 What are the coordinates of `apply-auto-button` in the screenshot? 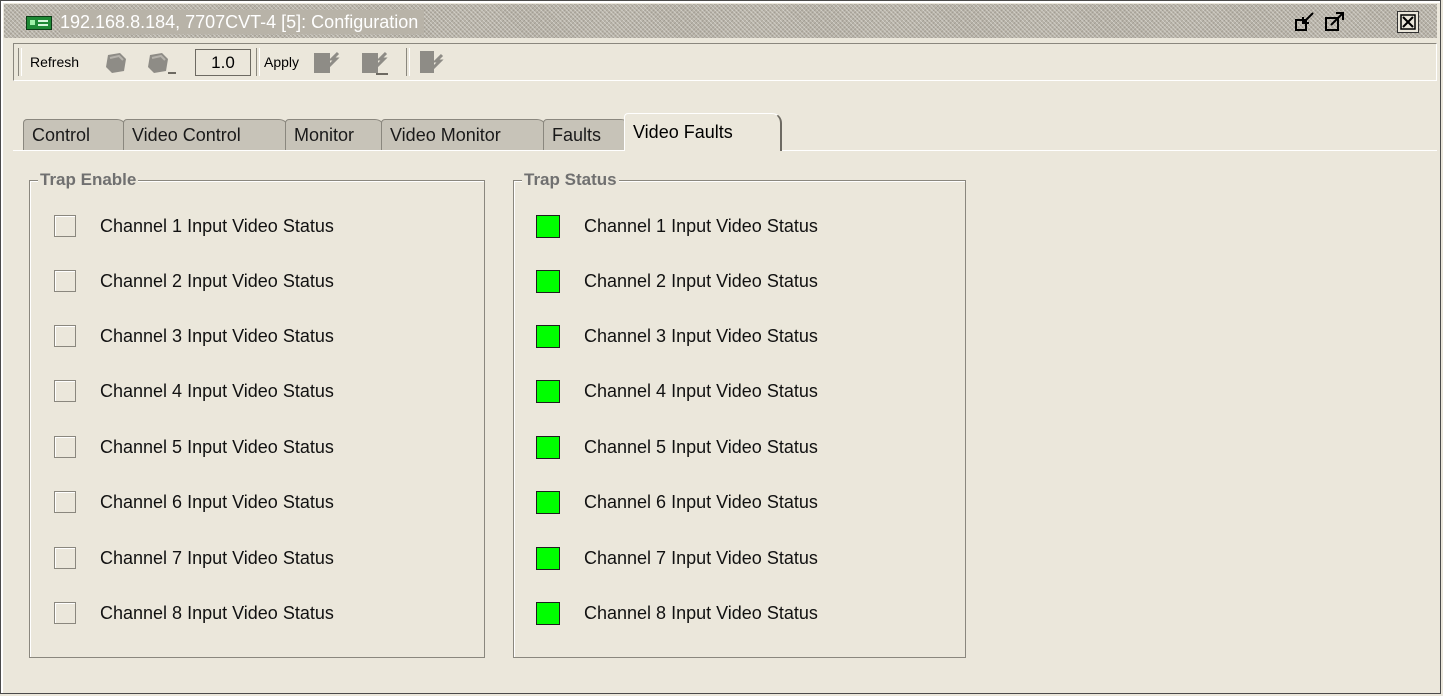 It's located at (430, 63).